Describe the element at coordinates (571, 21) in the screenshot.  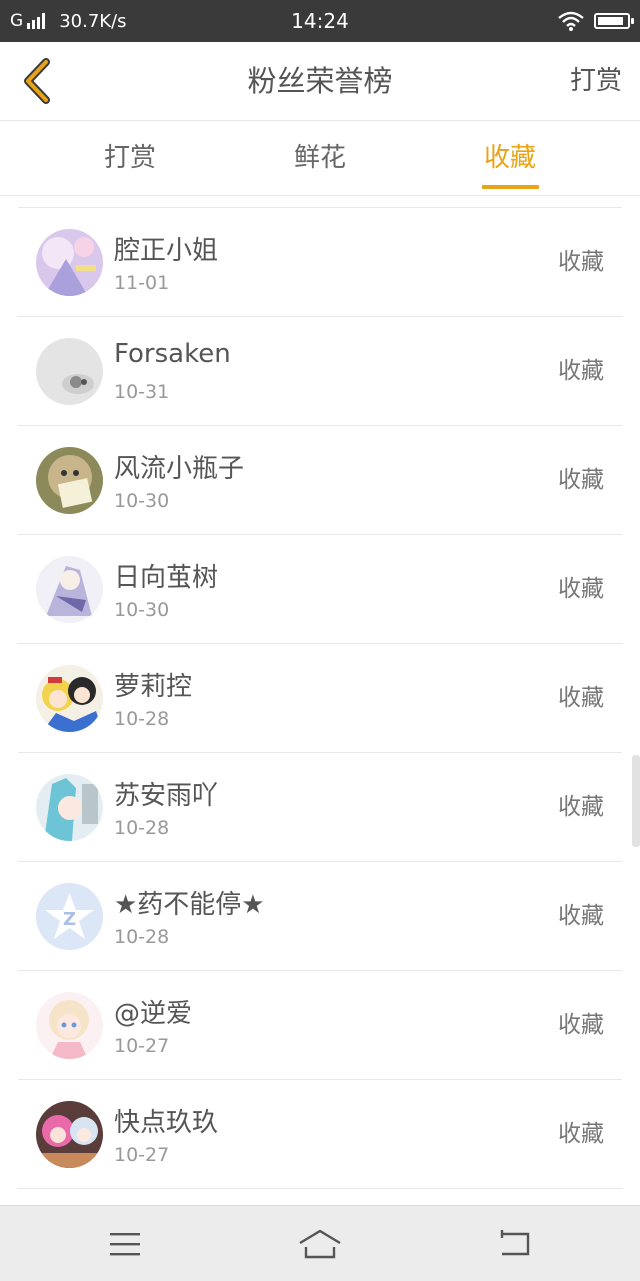
I see `wifi-icon` at that location.